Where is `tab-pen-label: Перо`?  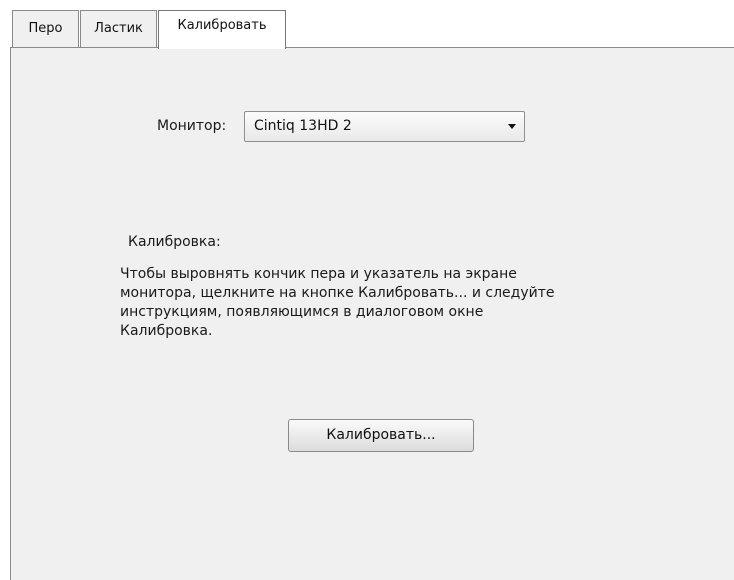 tab-pen-label: Перо is located at coordinates (45, 28).